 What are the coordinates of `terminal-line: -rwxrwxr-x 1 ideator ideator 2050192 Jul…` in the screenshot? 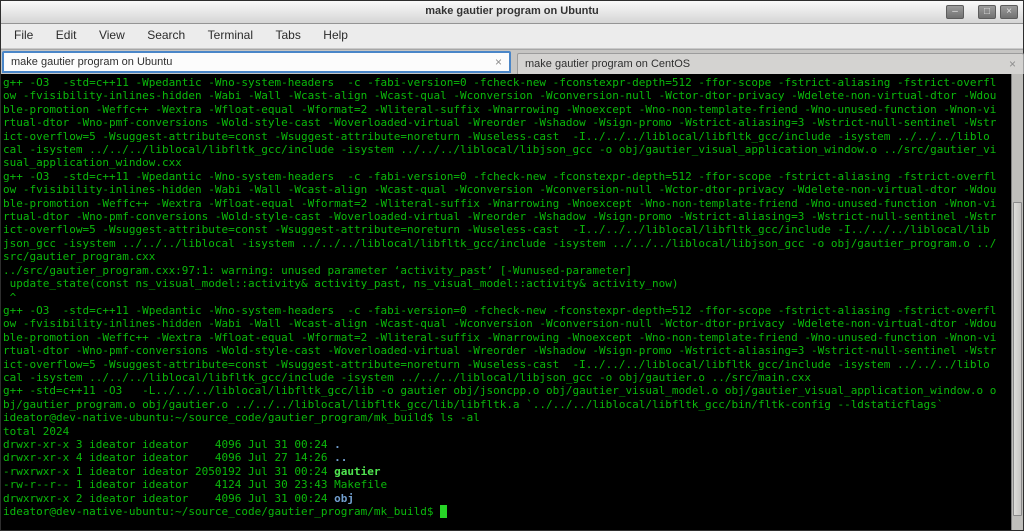 It's located at (192, 471).